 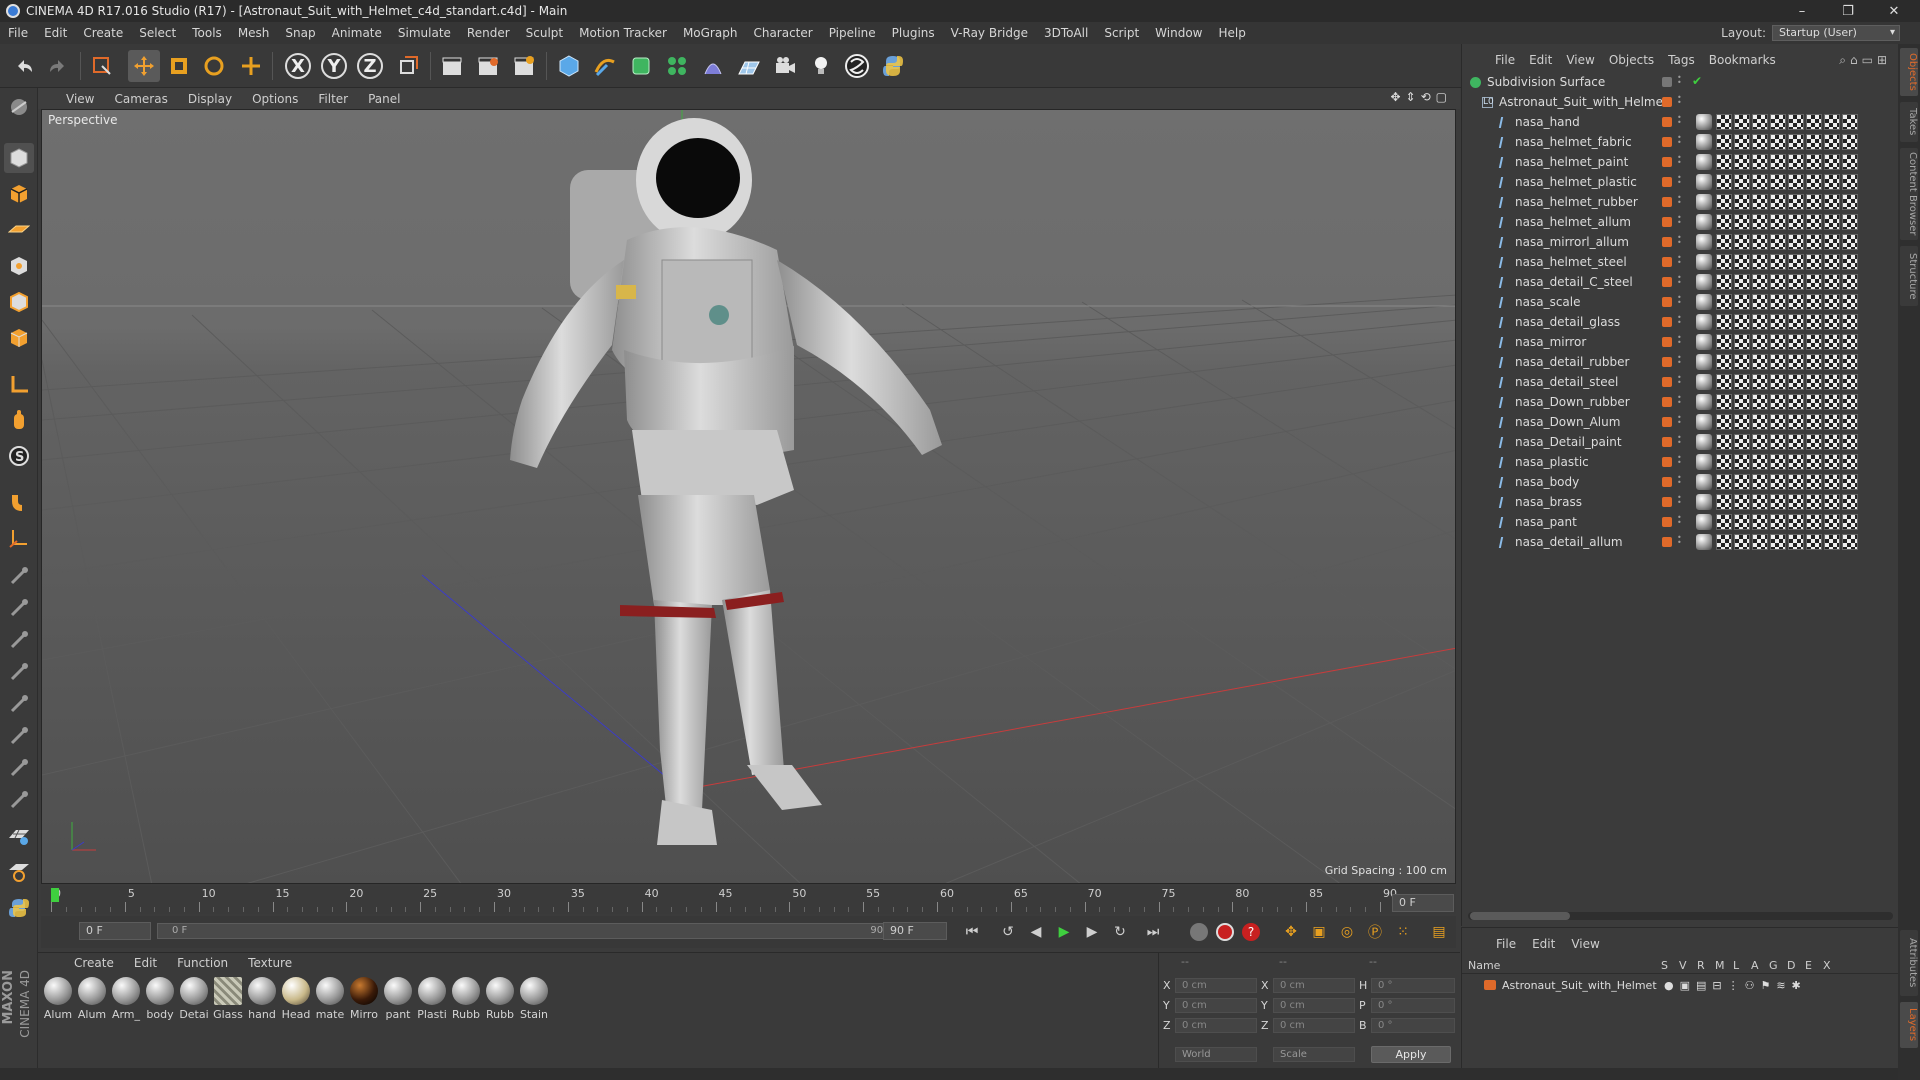 What do you see at coordinates (1423, 903) in the screenshot?
I see `current-frame-field: 0 F` at bounding box center [1423, 903].